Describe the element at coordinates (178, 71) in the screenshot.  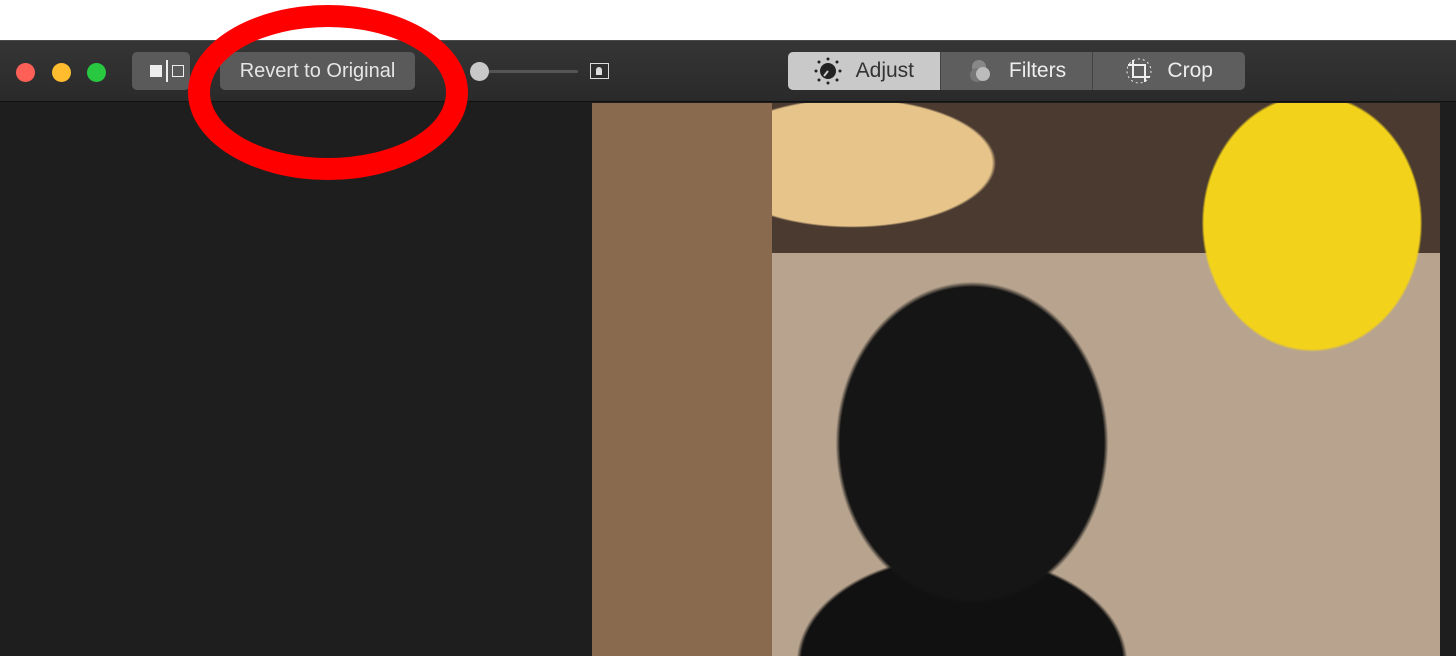
I see `after-view-icon` at that location.